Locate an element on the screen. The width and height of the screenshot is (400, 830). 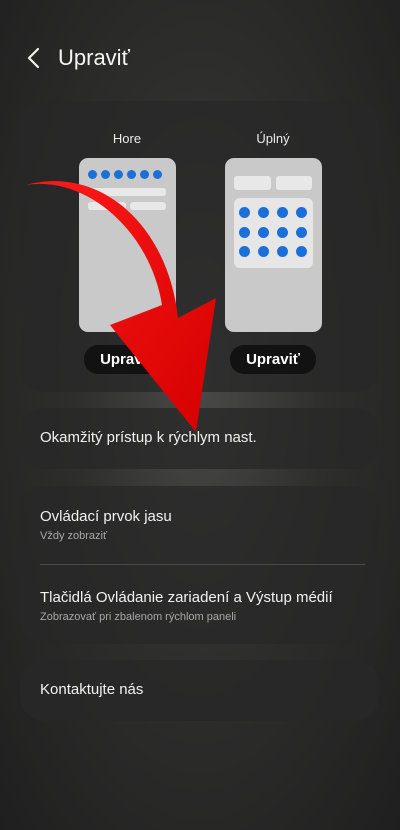
instant-access-item: Okamžitý prístup k rýchlym nast. is located at coordinates (199, 438).